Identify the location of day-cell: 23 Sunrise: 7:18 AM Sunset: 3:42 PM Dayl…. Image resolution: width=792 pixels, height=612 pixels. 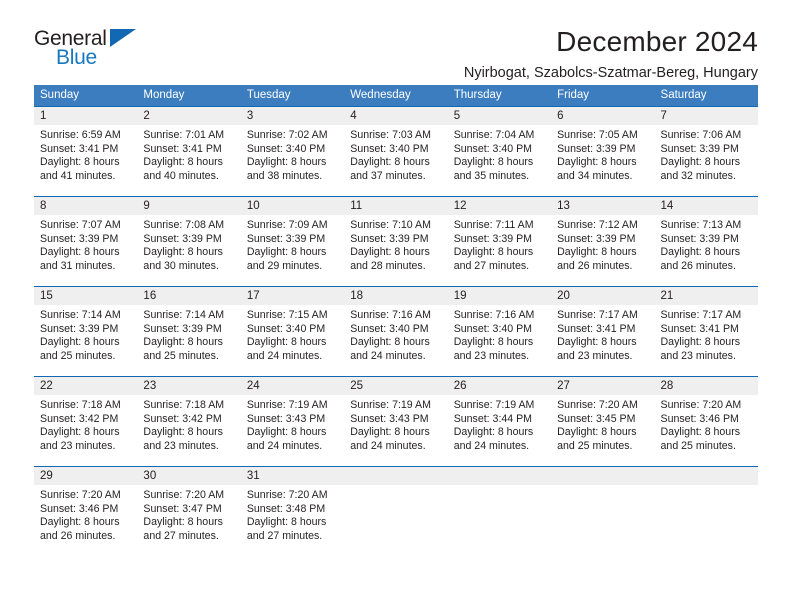
(189, 421).